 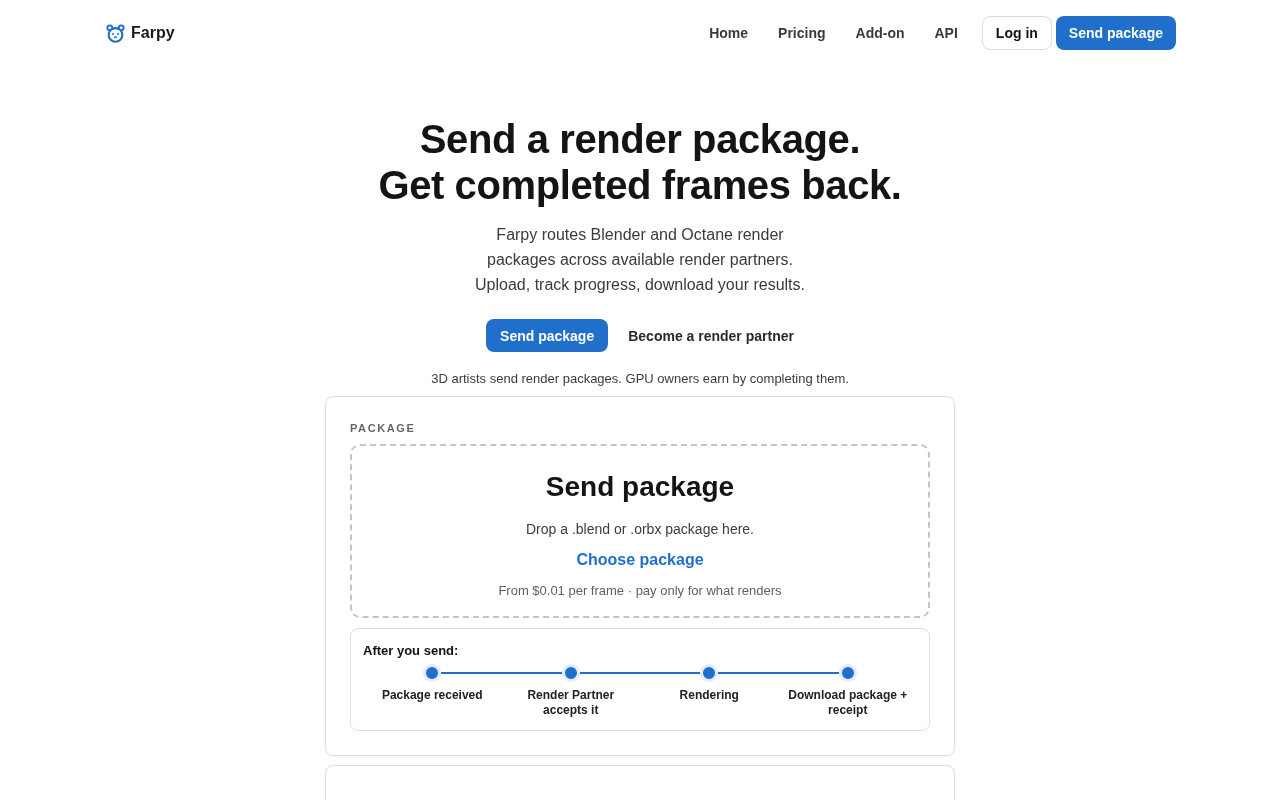 What do you see at coordinates (411, 651) in the screenshot?
I see `steps-title: After you send:` at bounding box center [411, 651].